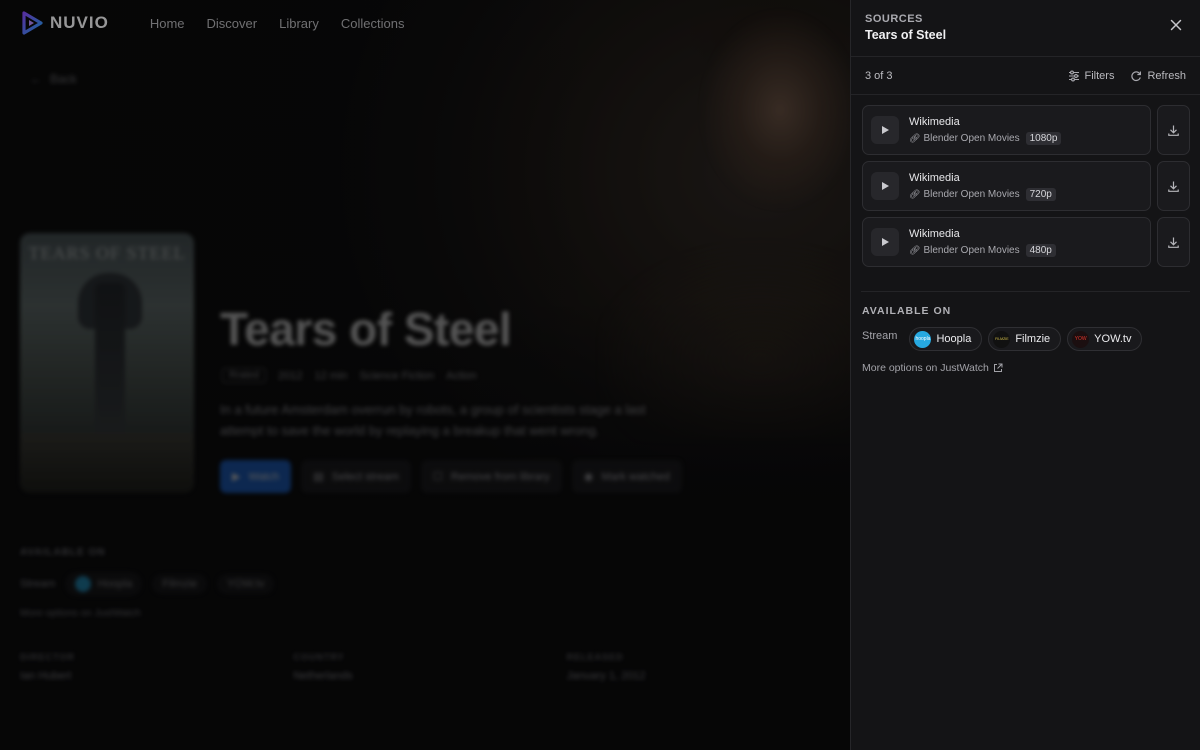 The height and width of the screenshot is (750, 1200). I want to click on quality-badge: 720p, so click(1040, 194).